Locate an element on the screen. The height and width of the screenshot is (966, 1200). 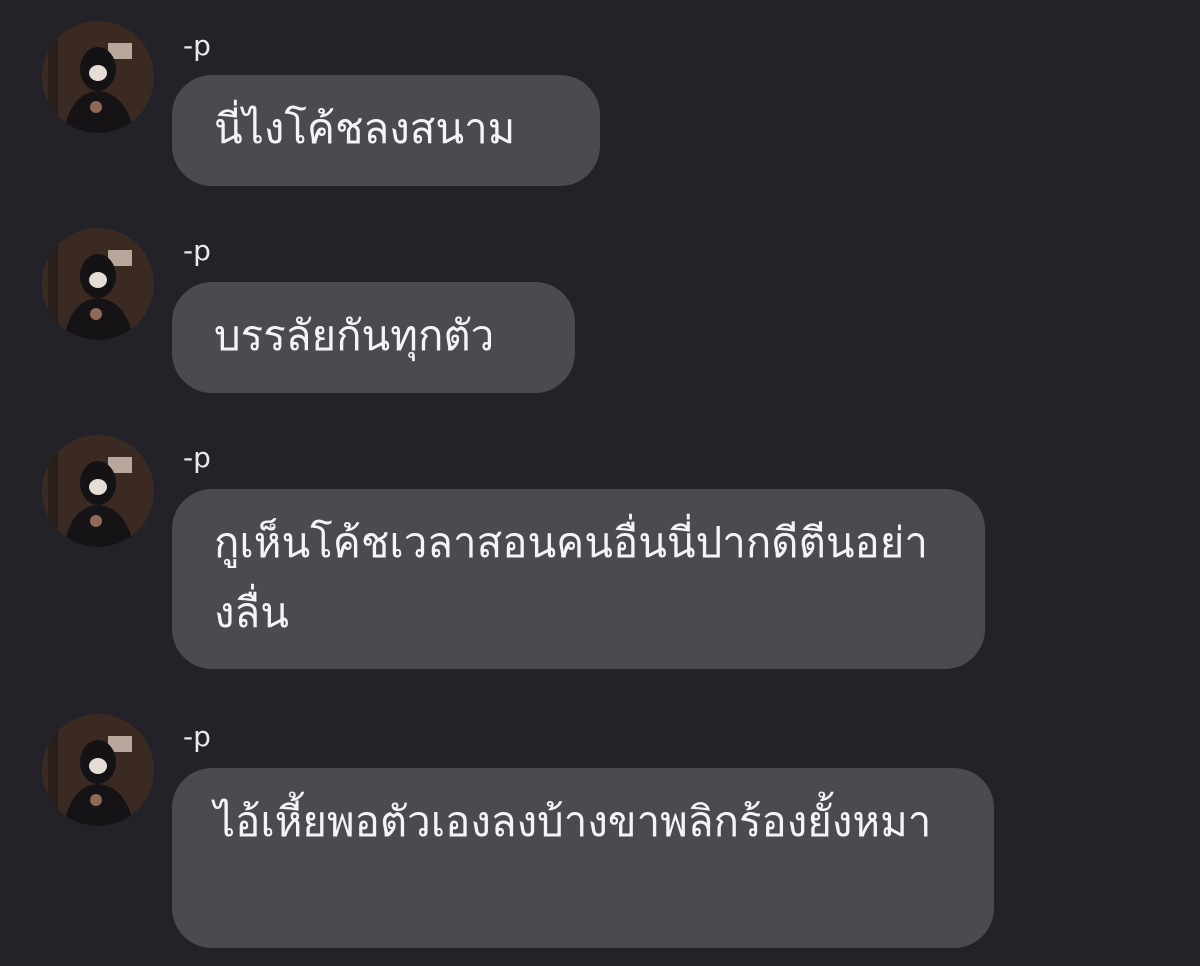
message-bubble: ไอ้เหี้ยพอตัวเองลงบ้างขาพลิกร้องยั้งหมา is located at coordinates (583, 858).